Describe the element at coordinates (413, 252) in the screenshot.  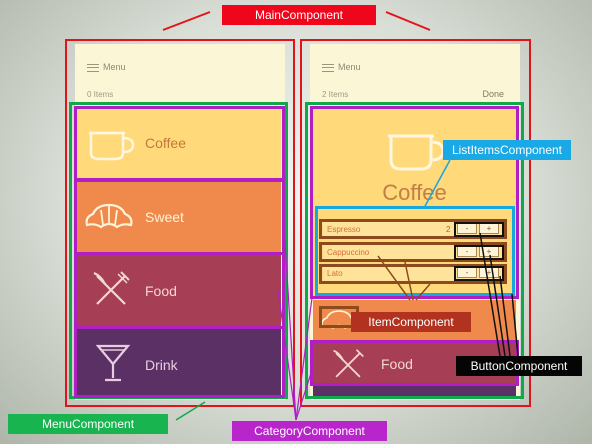
I see `item-row-cappuccino: Cappuccino - +` at that location.